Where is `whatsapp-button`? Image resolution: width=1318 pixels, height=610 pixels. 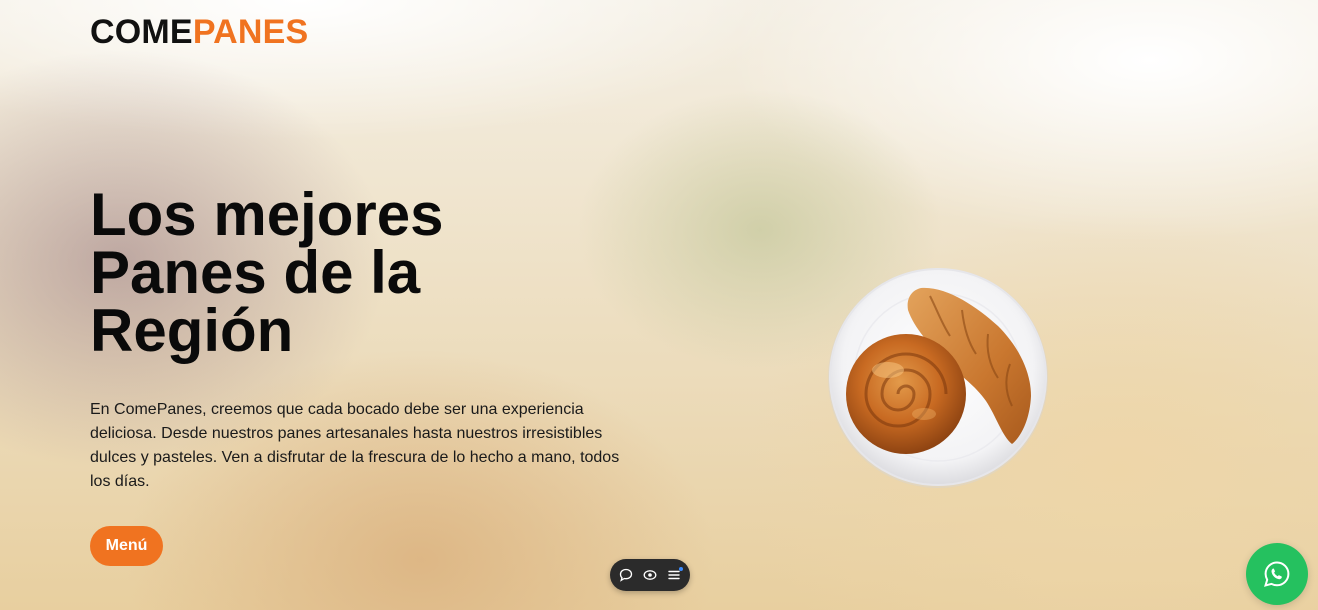
whatsapp-button is located at coordinates (1277, 574).